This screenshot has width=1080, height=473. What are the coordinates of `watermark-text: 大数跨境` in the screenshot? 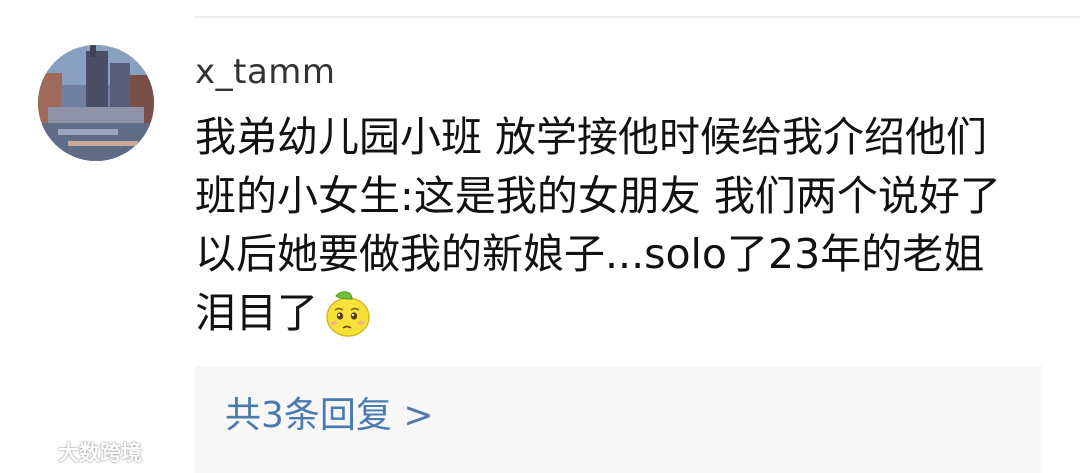 It's located at (100, 453).